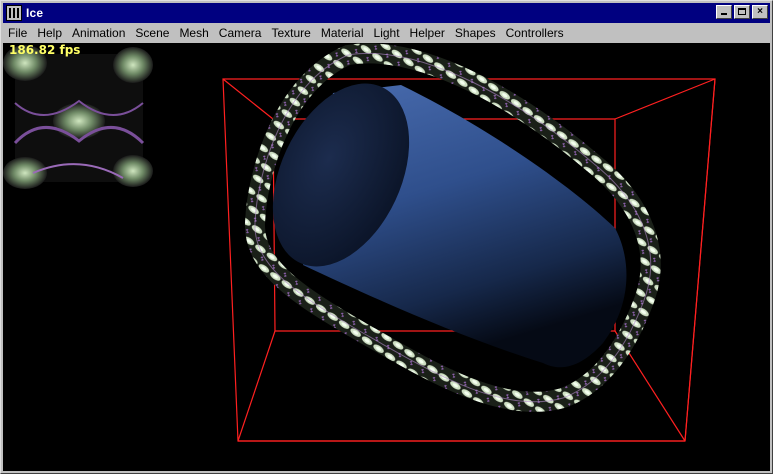 This screenshot has height=474, width=773. Describe the element at coordinates (386, 13) in the screenshot. I see `title-bar: Ice ×` at that location.